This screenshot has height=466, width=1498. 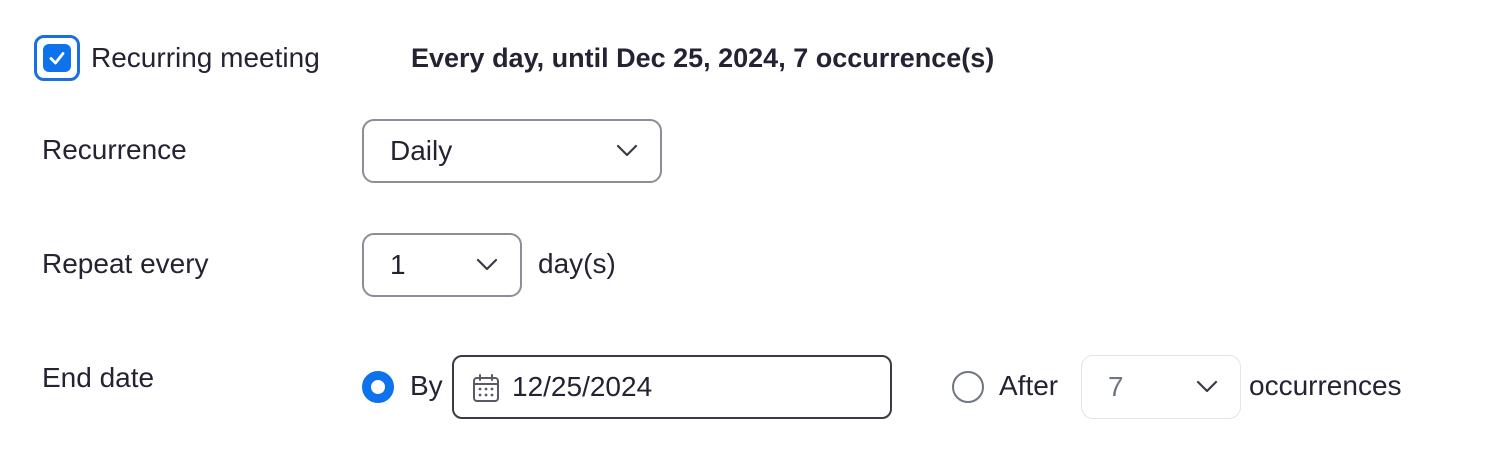 I want to click on recurrence-label: Recurrence, so click(x=114, y=149).